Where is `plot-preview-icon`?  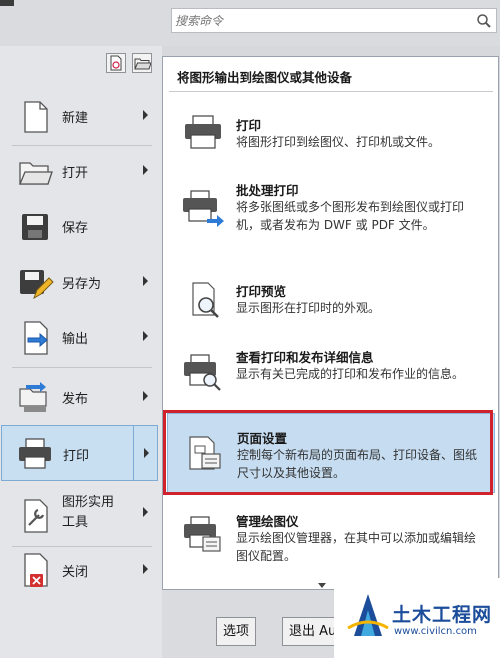 plot-preview-icon is located at coordinates (205, 300).